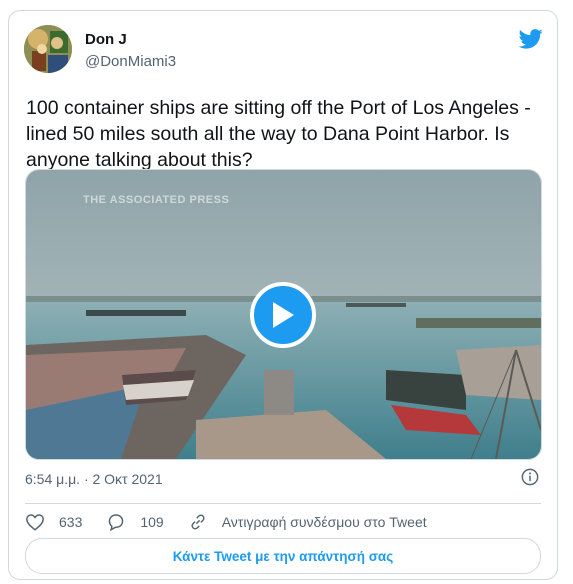  What do you see at coordinates (531, 39) in the screenshot?
I see `twitter-bird-icon` at bounding box center [531, 39].